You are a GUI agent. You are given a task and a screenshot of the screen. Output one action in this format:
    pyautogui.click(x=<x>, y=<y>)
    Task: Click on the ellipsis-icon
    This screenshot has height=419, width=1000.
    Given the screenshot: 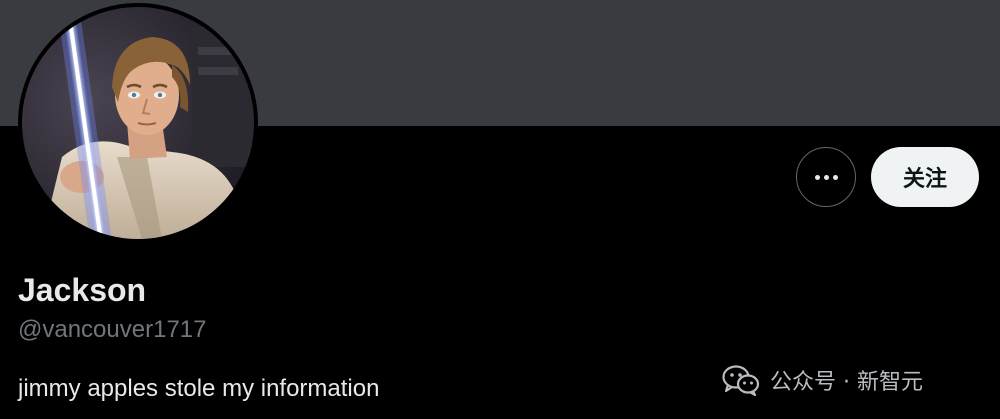 What is the action you would take?
    pyautogui.click(x=826, y=177)
    